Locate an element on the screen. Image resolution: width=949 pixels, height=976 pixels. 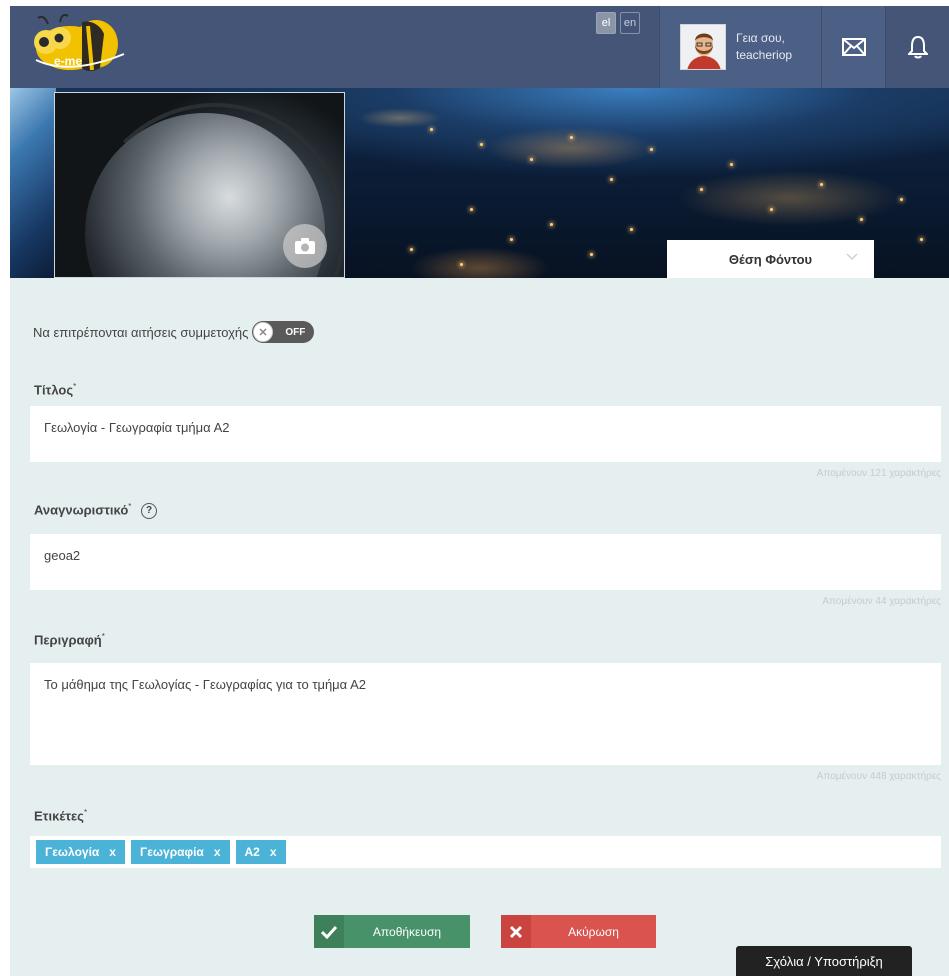
description-label-text: Περιγραφή is located at coordinates (68, 640).